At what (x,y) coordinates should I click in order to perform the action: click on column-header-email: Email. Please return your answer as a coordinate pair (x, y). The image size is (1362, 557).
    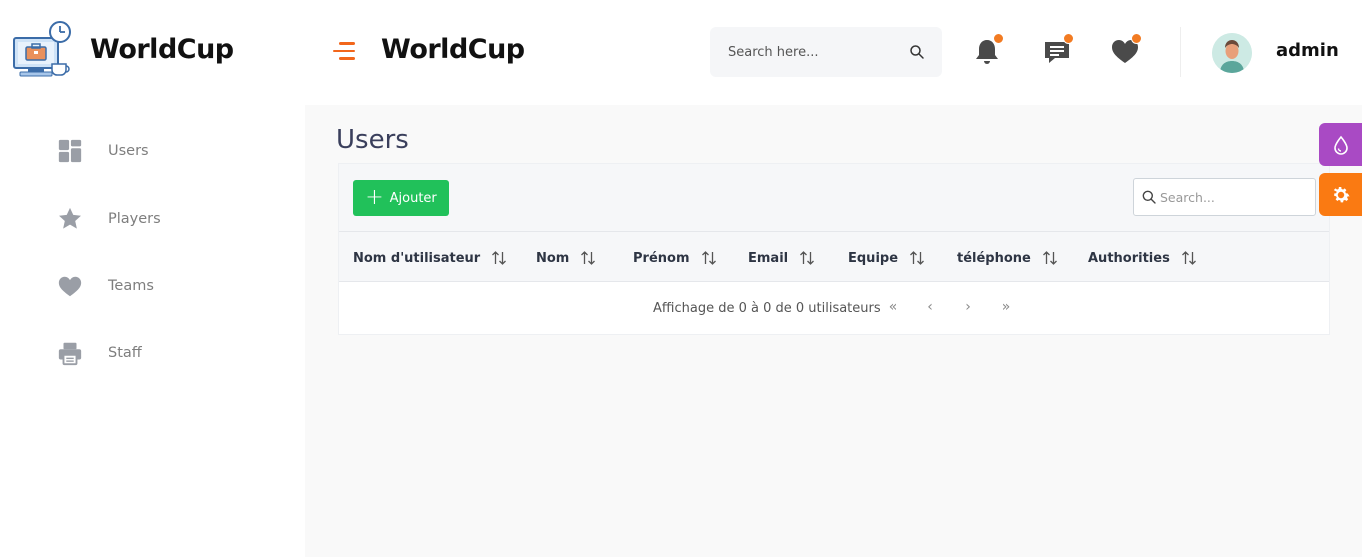
    Looking at the image, I should click on (781, 258).